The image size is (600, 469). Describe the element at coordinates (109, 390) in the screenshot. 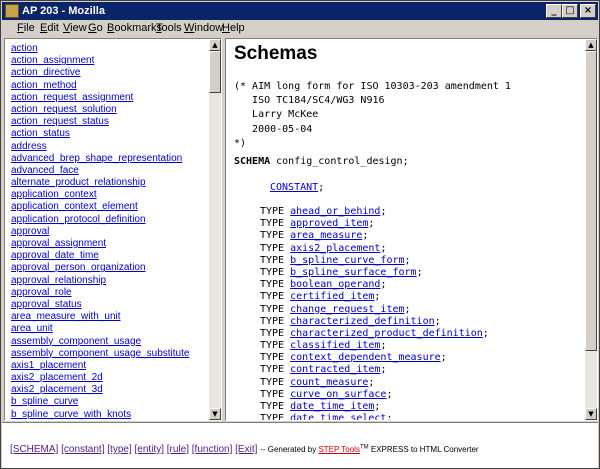

I see `entity-link: axis2_placement_3d` at that location.